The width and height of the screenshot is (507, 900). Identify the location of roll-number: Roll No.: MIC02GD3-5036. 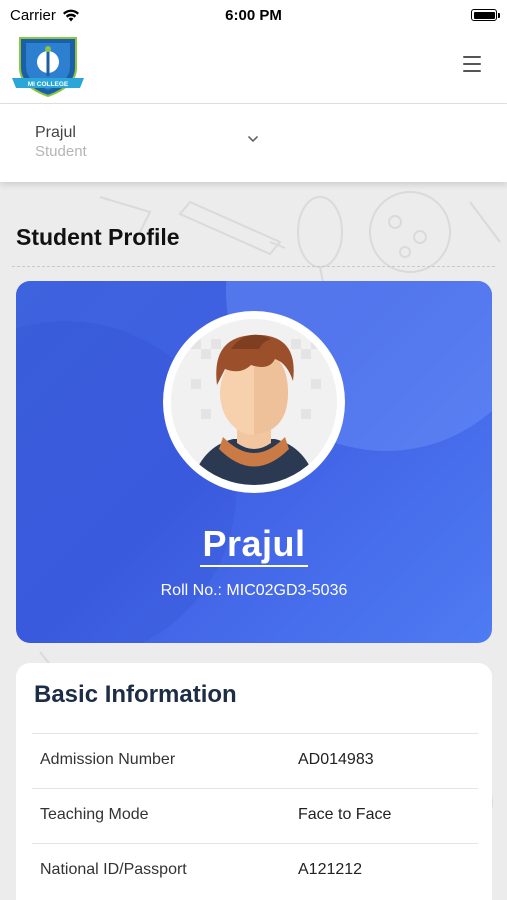
(254, 590).